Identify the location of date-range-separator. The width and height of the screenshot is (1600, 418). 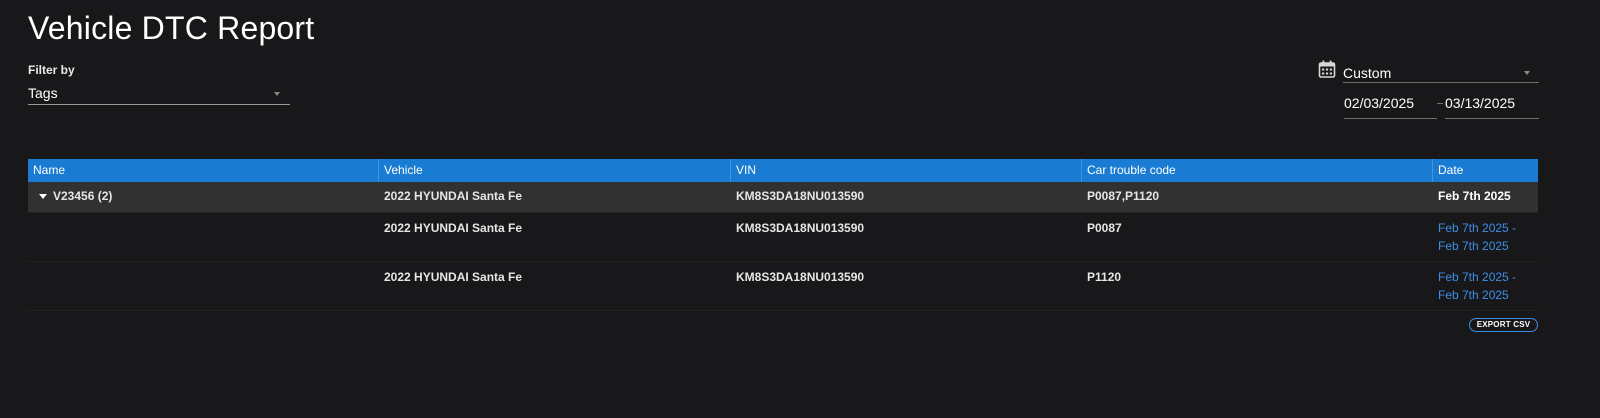
(1440, 103).